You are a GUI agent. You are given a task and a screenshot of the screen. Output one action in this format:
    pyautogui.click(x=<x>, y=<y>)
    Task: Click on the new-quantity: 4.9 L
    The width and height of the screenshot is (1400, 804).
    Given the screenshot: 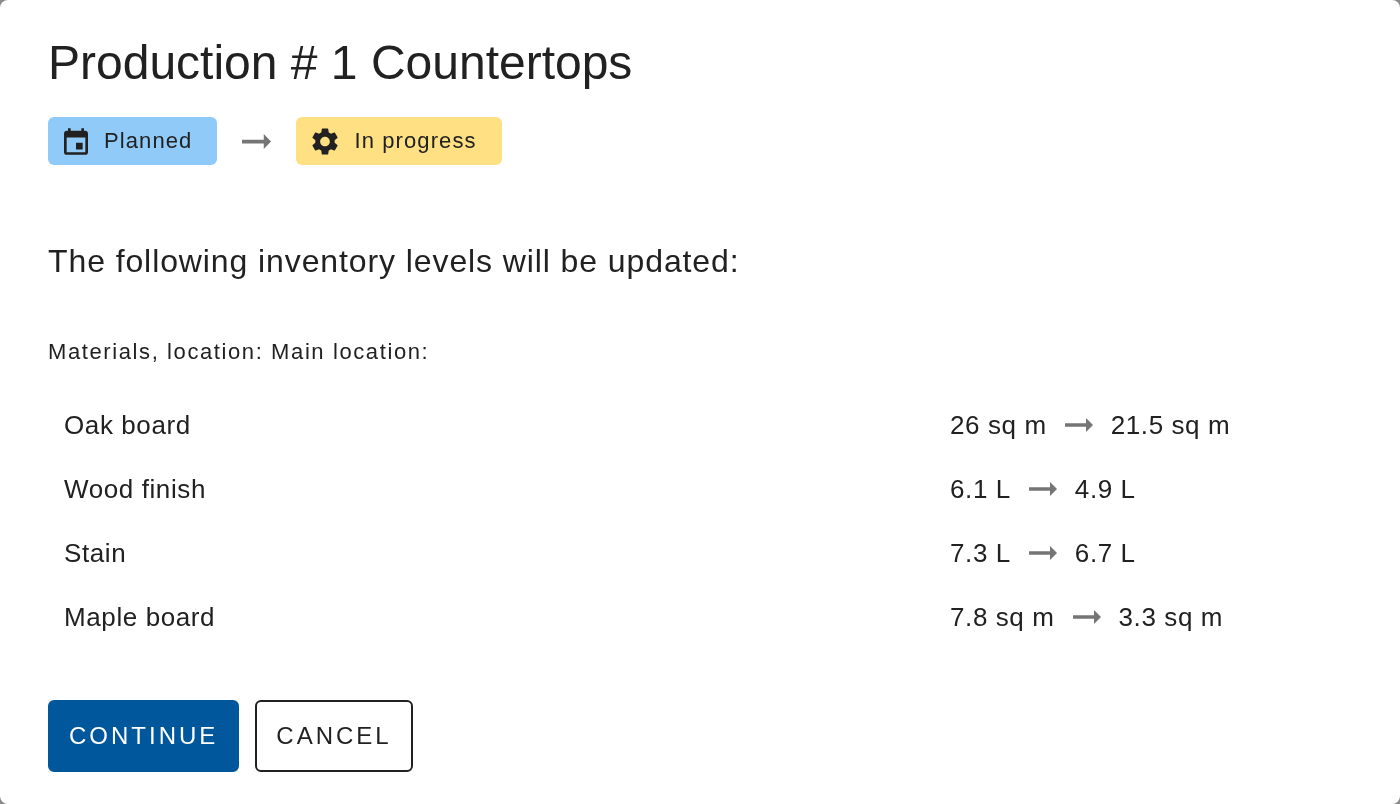 What is the action you would take?
    pyautogui.click(x=1105, y=489)
    